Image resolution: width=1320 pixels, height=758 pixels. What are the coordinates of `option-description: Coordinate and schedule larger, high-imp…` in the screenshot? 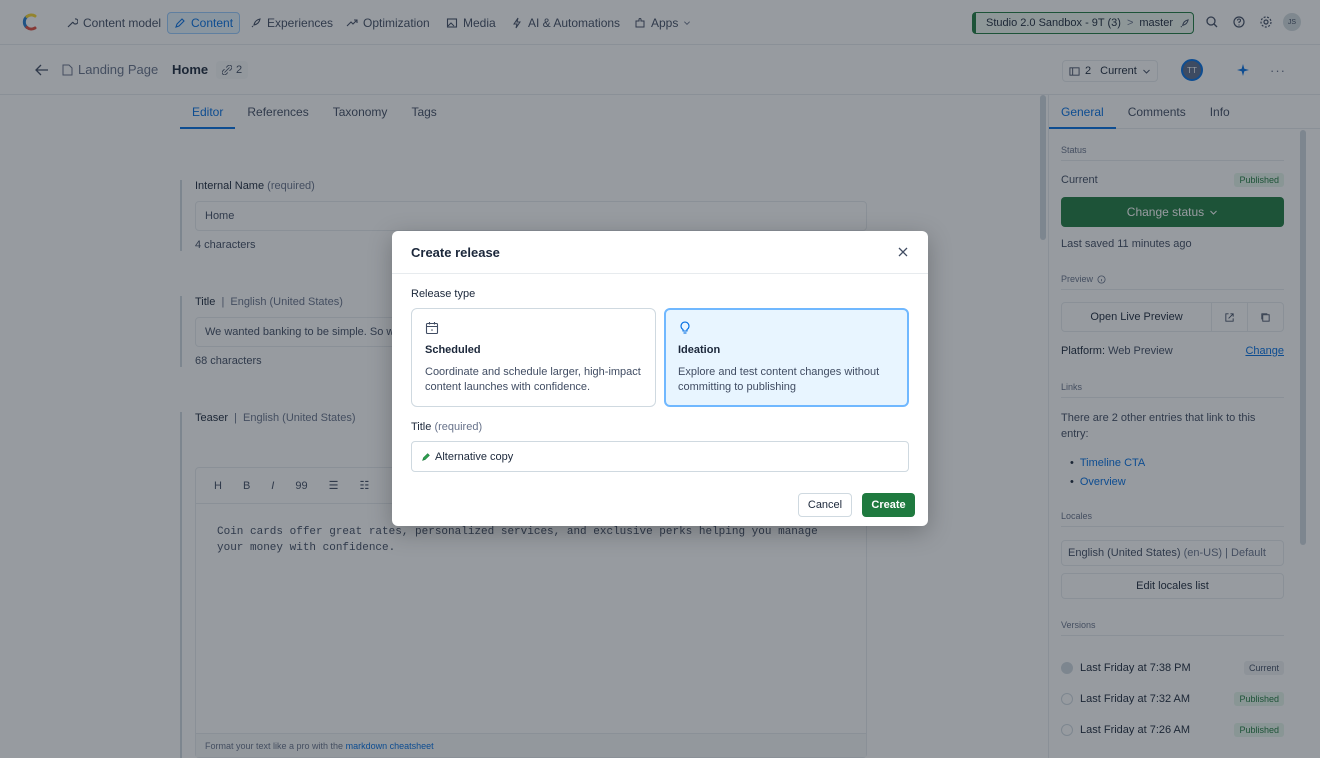 It's located at (533, 379).